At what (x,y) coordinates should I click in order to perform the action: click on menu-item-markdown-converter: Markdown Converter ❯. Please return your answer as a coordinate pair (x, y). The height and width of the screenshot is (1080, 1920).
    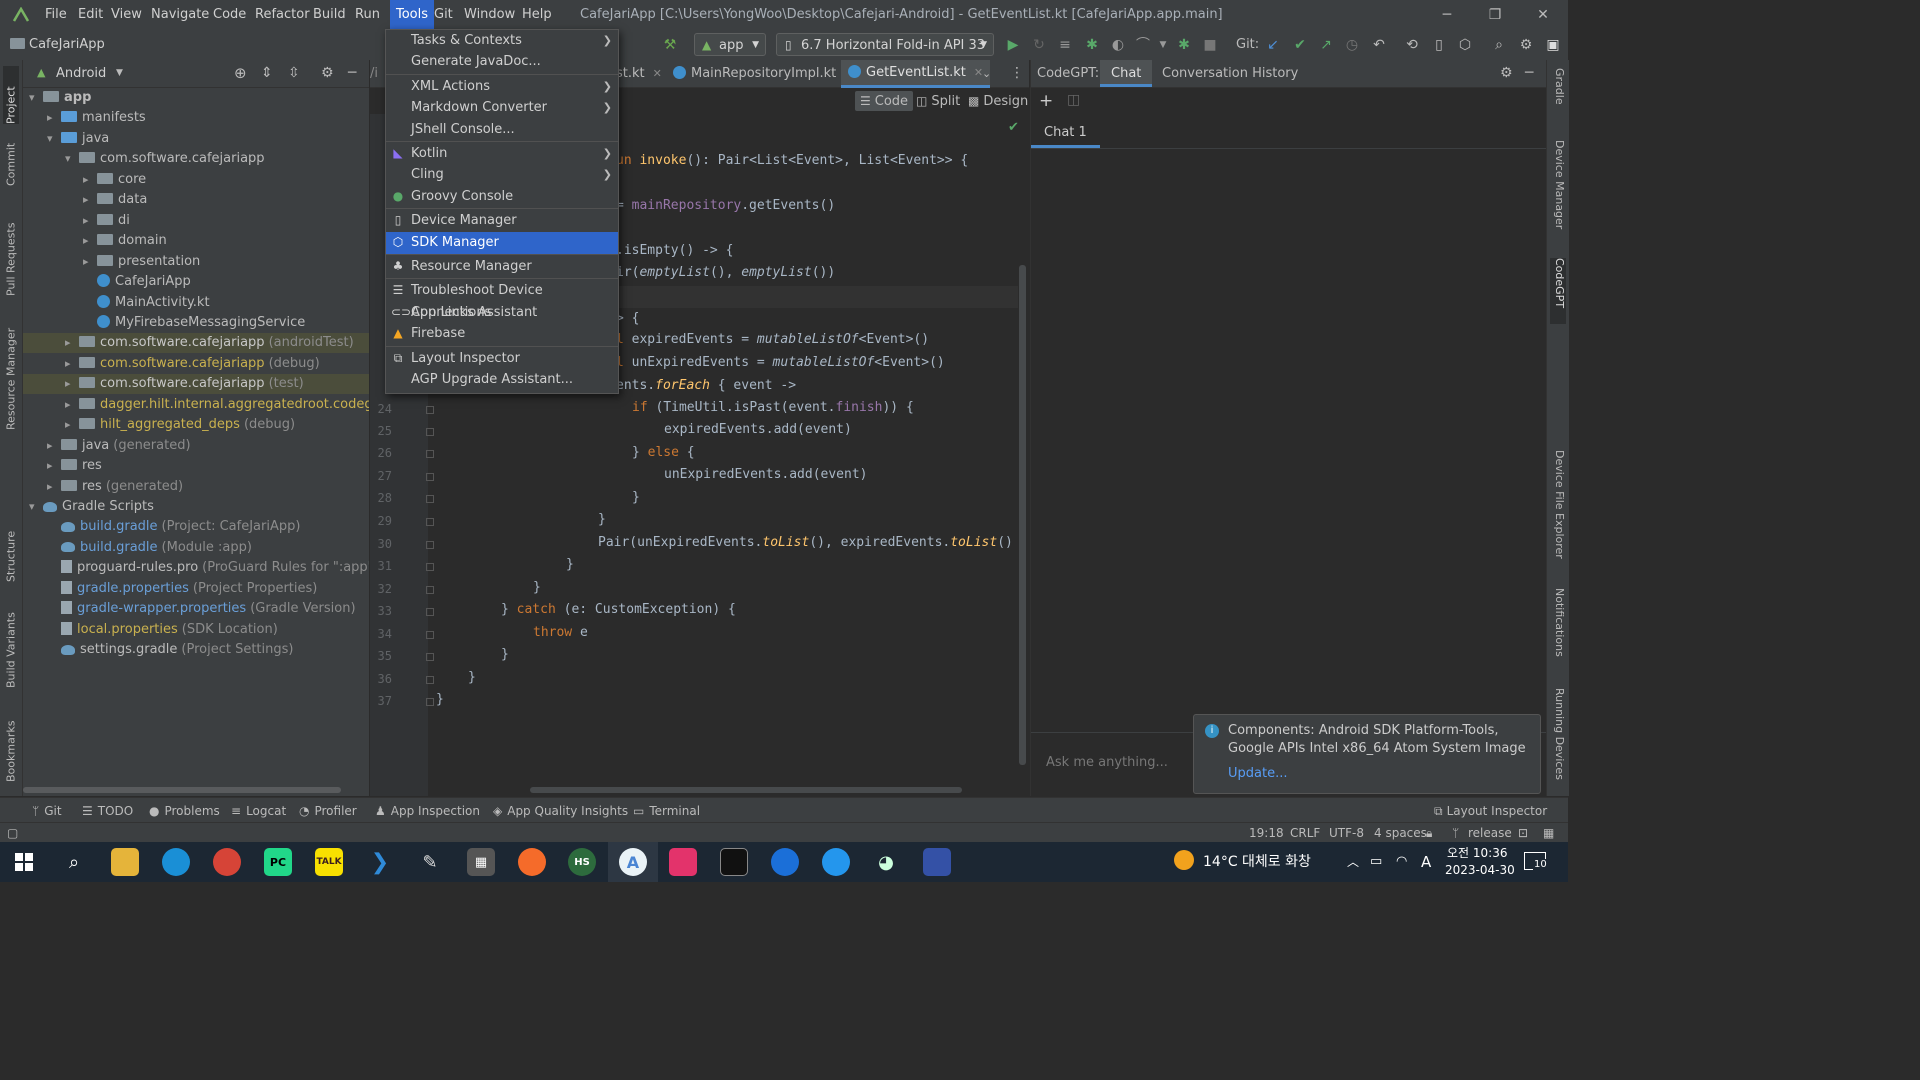
    Looking at the image, I should click on (502, 108).